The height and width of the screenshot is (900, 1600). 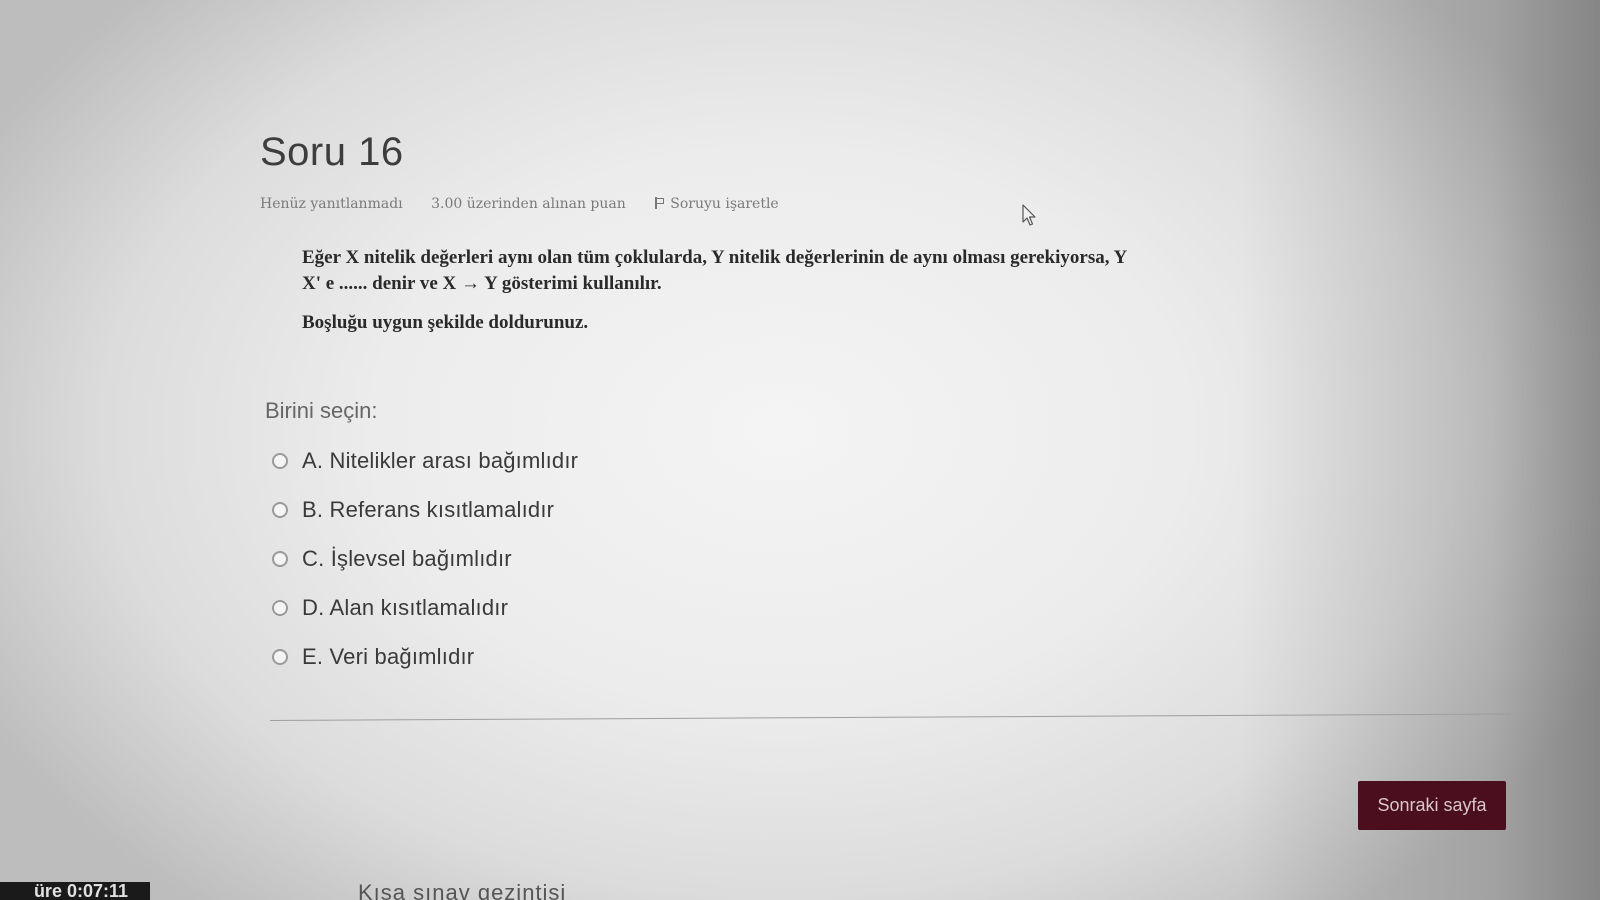 I want to click on answer-option-a: A. Nitelikler arası bağımlıdır, so click(x=425, y=460).